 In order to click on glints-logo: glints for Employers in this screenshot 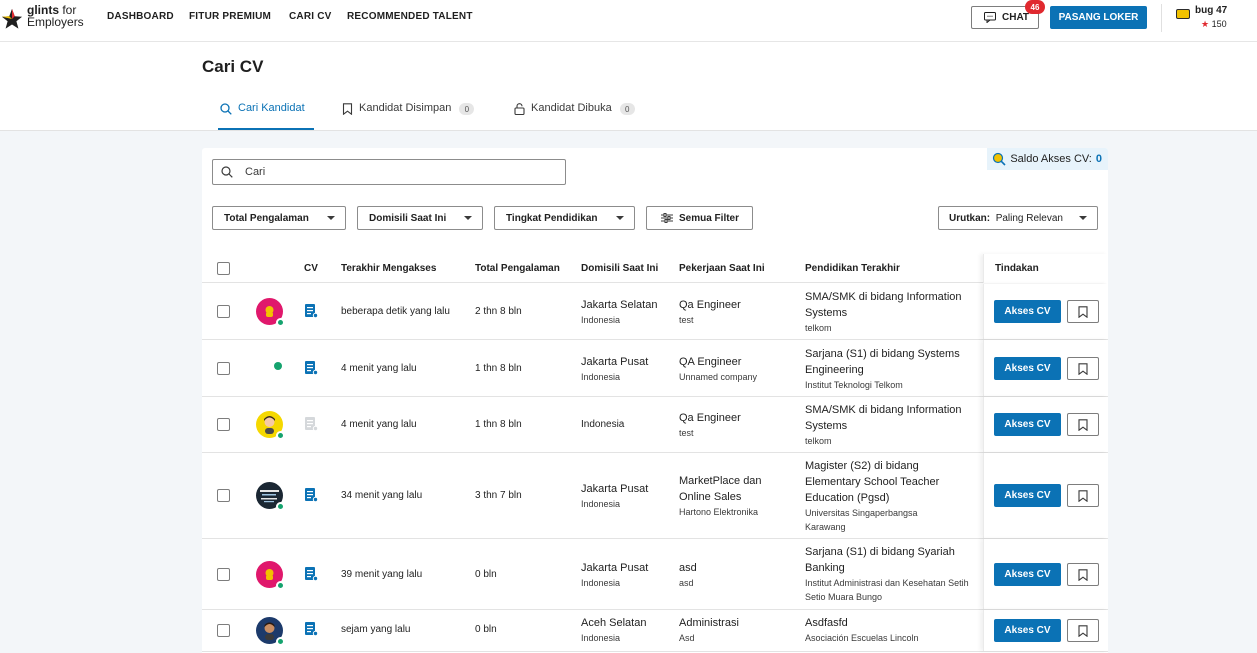, I will do `click(45, 19)`.